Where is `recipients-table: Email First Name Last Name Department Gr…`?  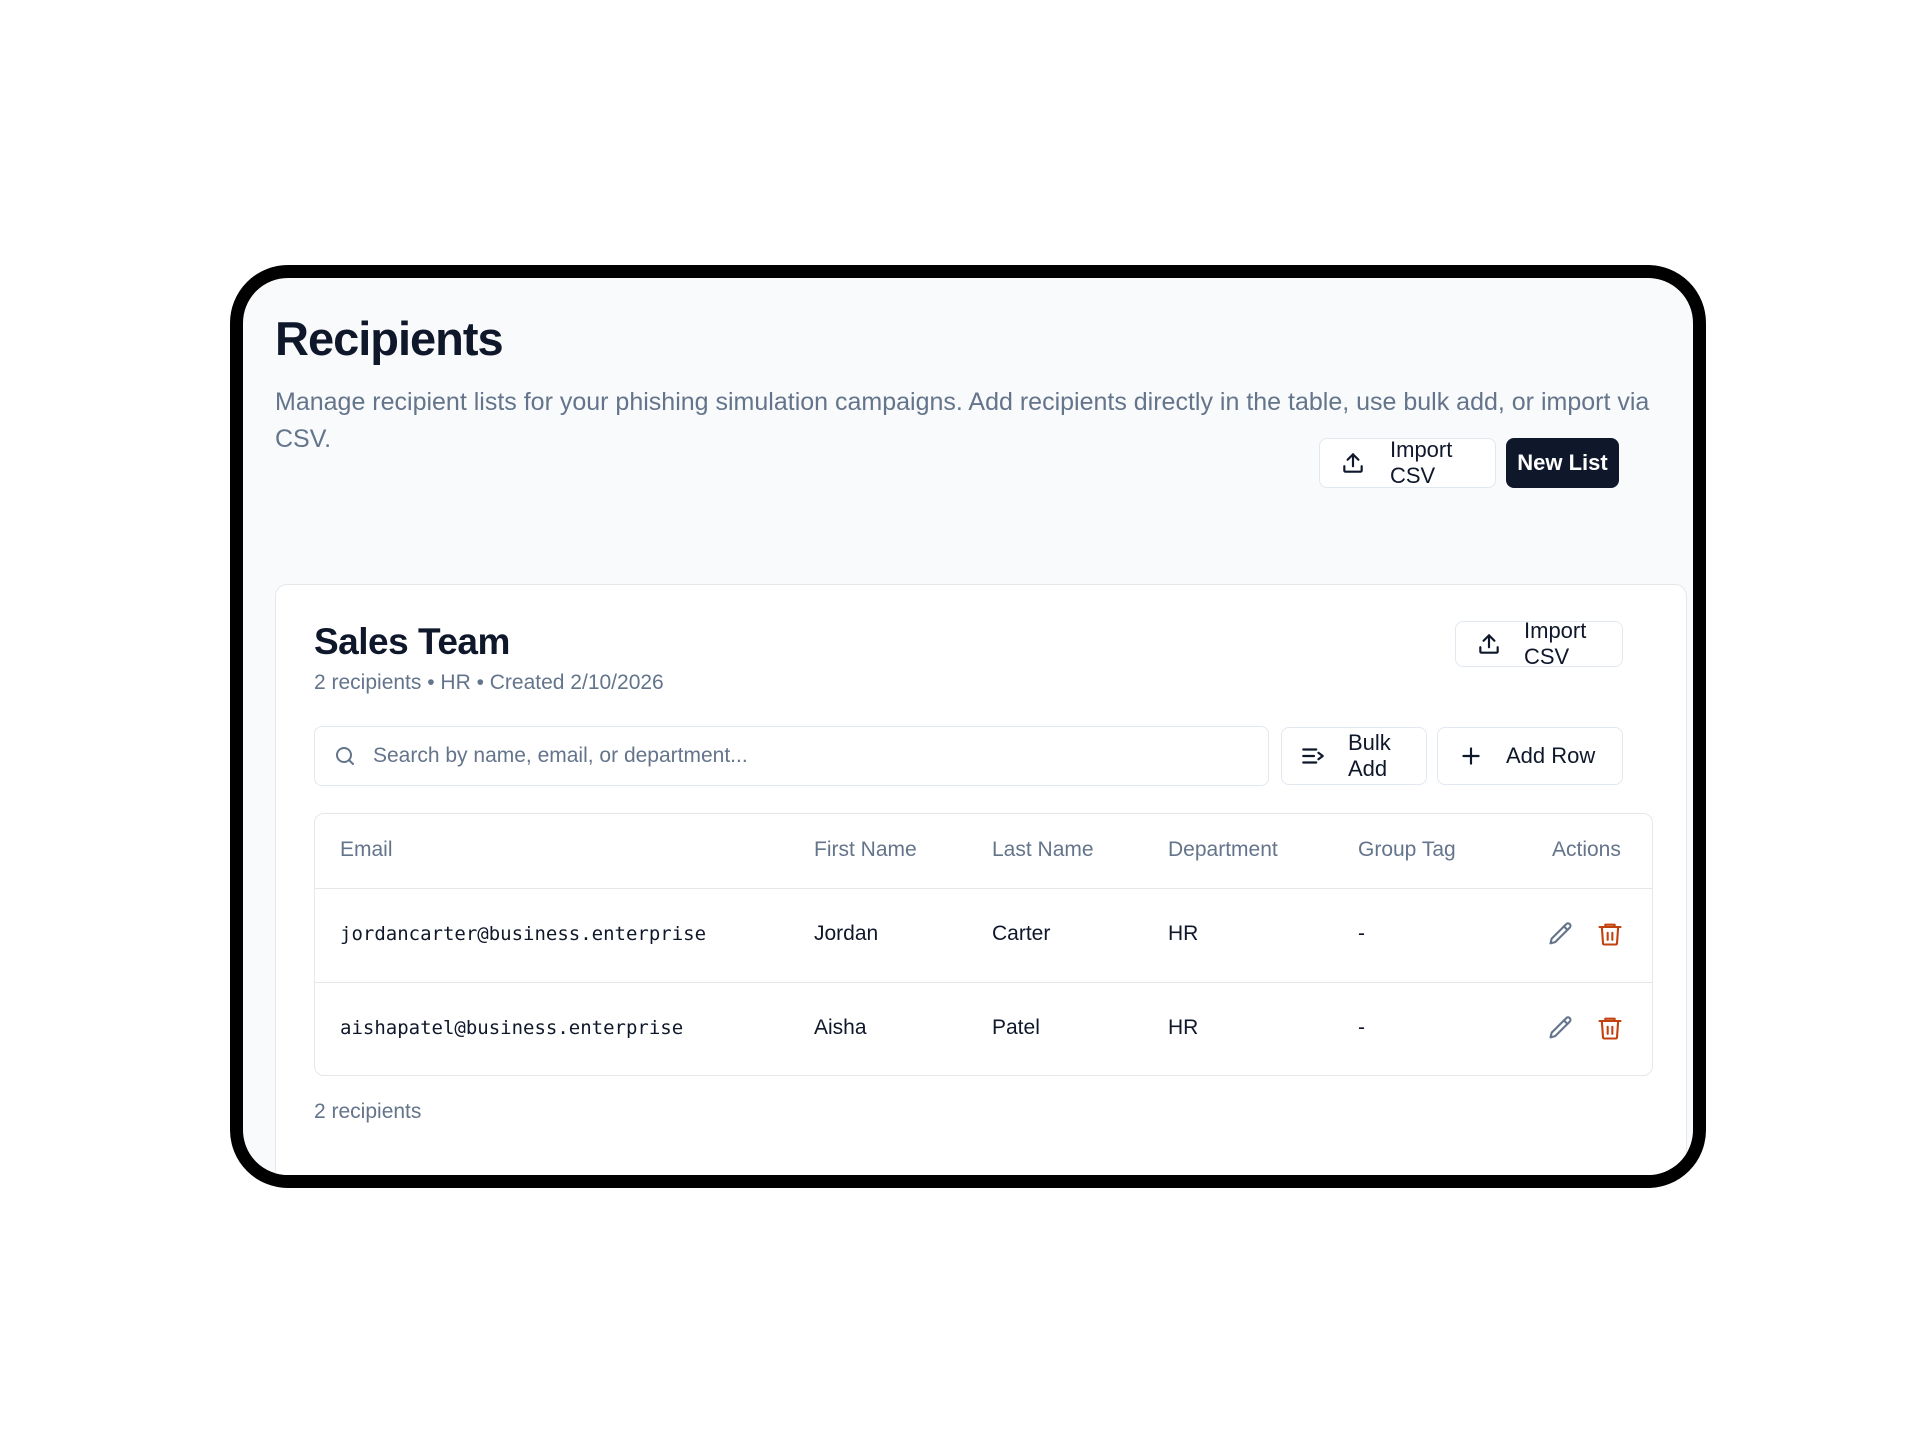 recipients-table: Email First Name Last Name Department Gr… is located at coordinates (983, 944).